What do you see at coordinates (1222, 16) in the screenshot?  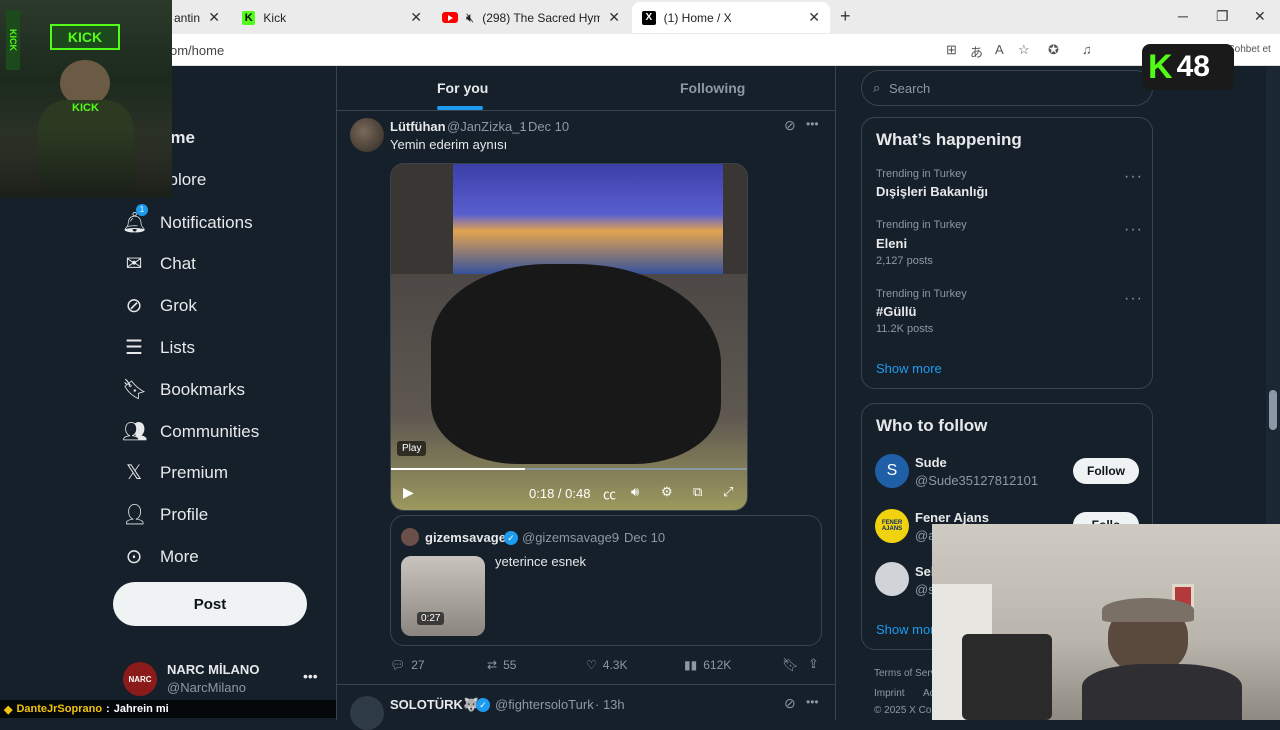 I see `maximize-icon: ❐` at bounding box center [1222, 16].